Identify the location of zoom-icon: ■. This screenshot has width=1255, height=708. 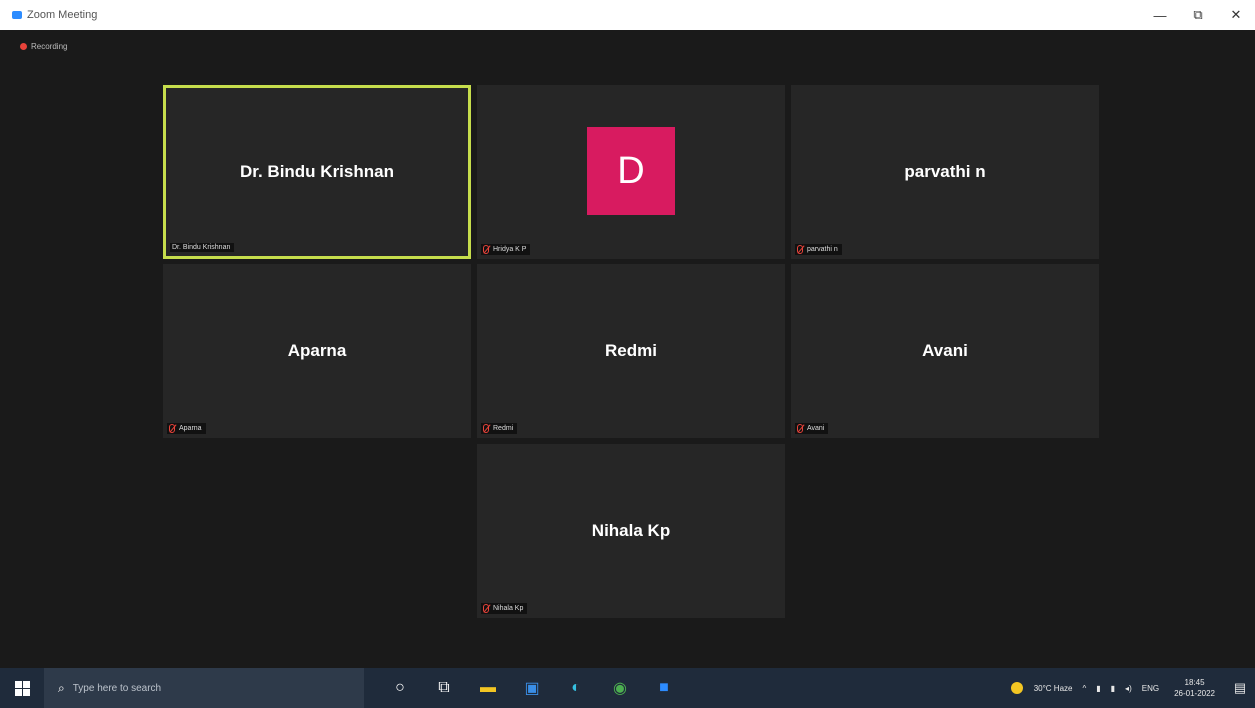
(664, 688).